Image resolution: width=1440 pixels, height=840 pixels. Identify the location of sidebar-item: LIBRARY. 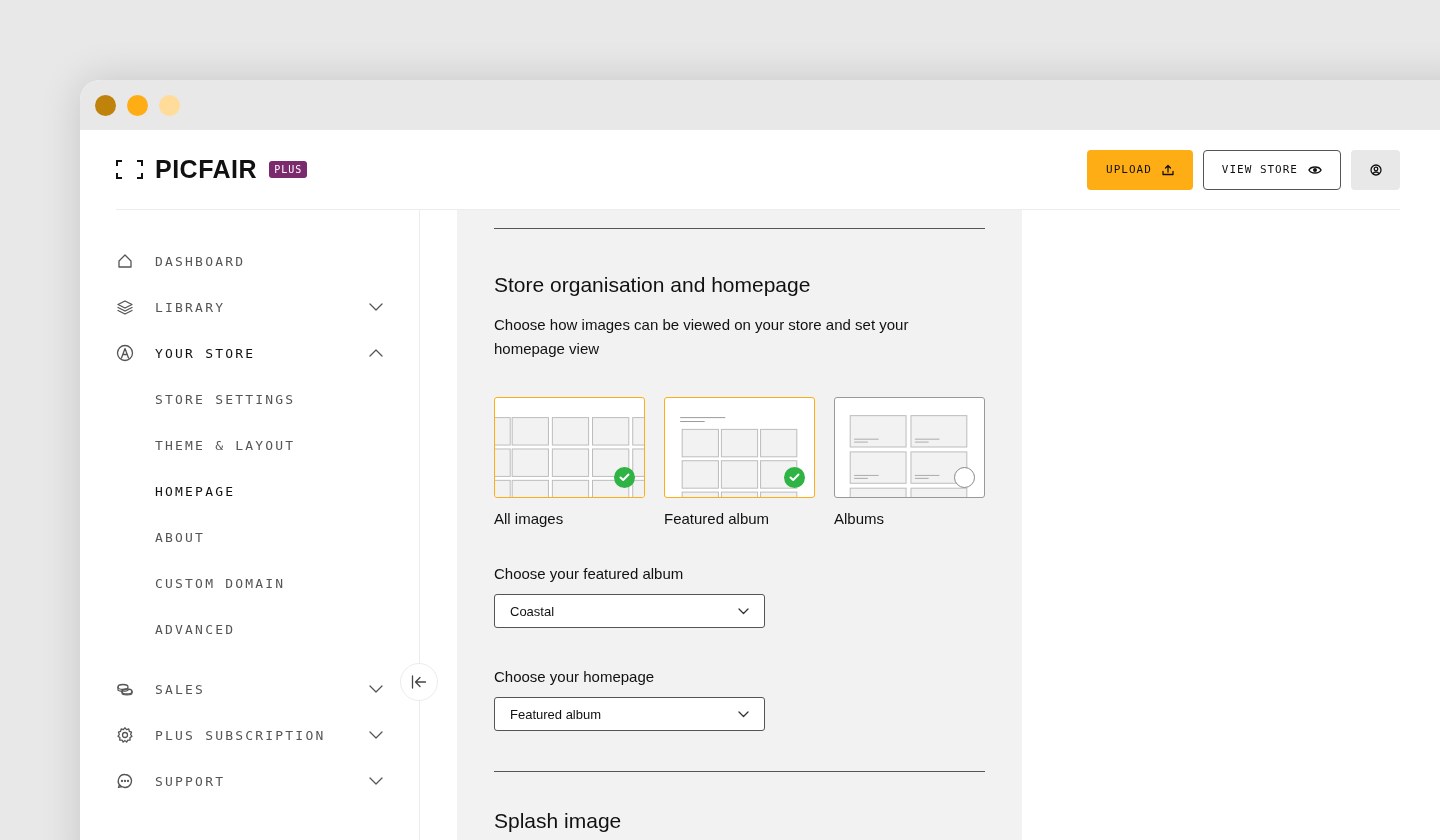
(250, 307).